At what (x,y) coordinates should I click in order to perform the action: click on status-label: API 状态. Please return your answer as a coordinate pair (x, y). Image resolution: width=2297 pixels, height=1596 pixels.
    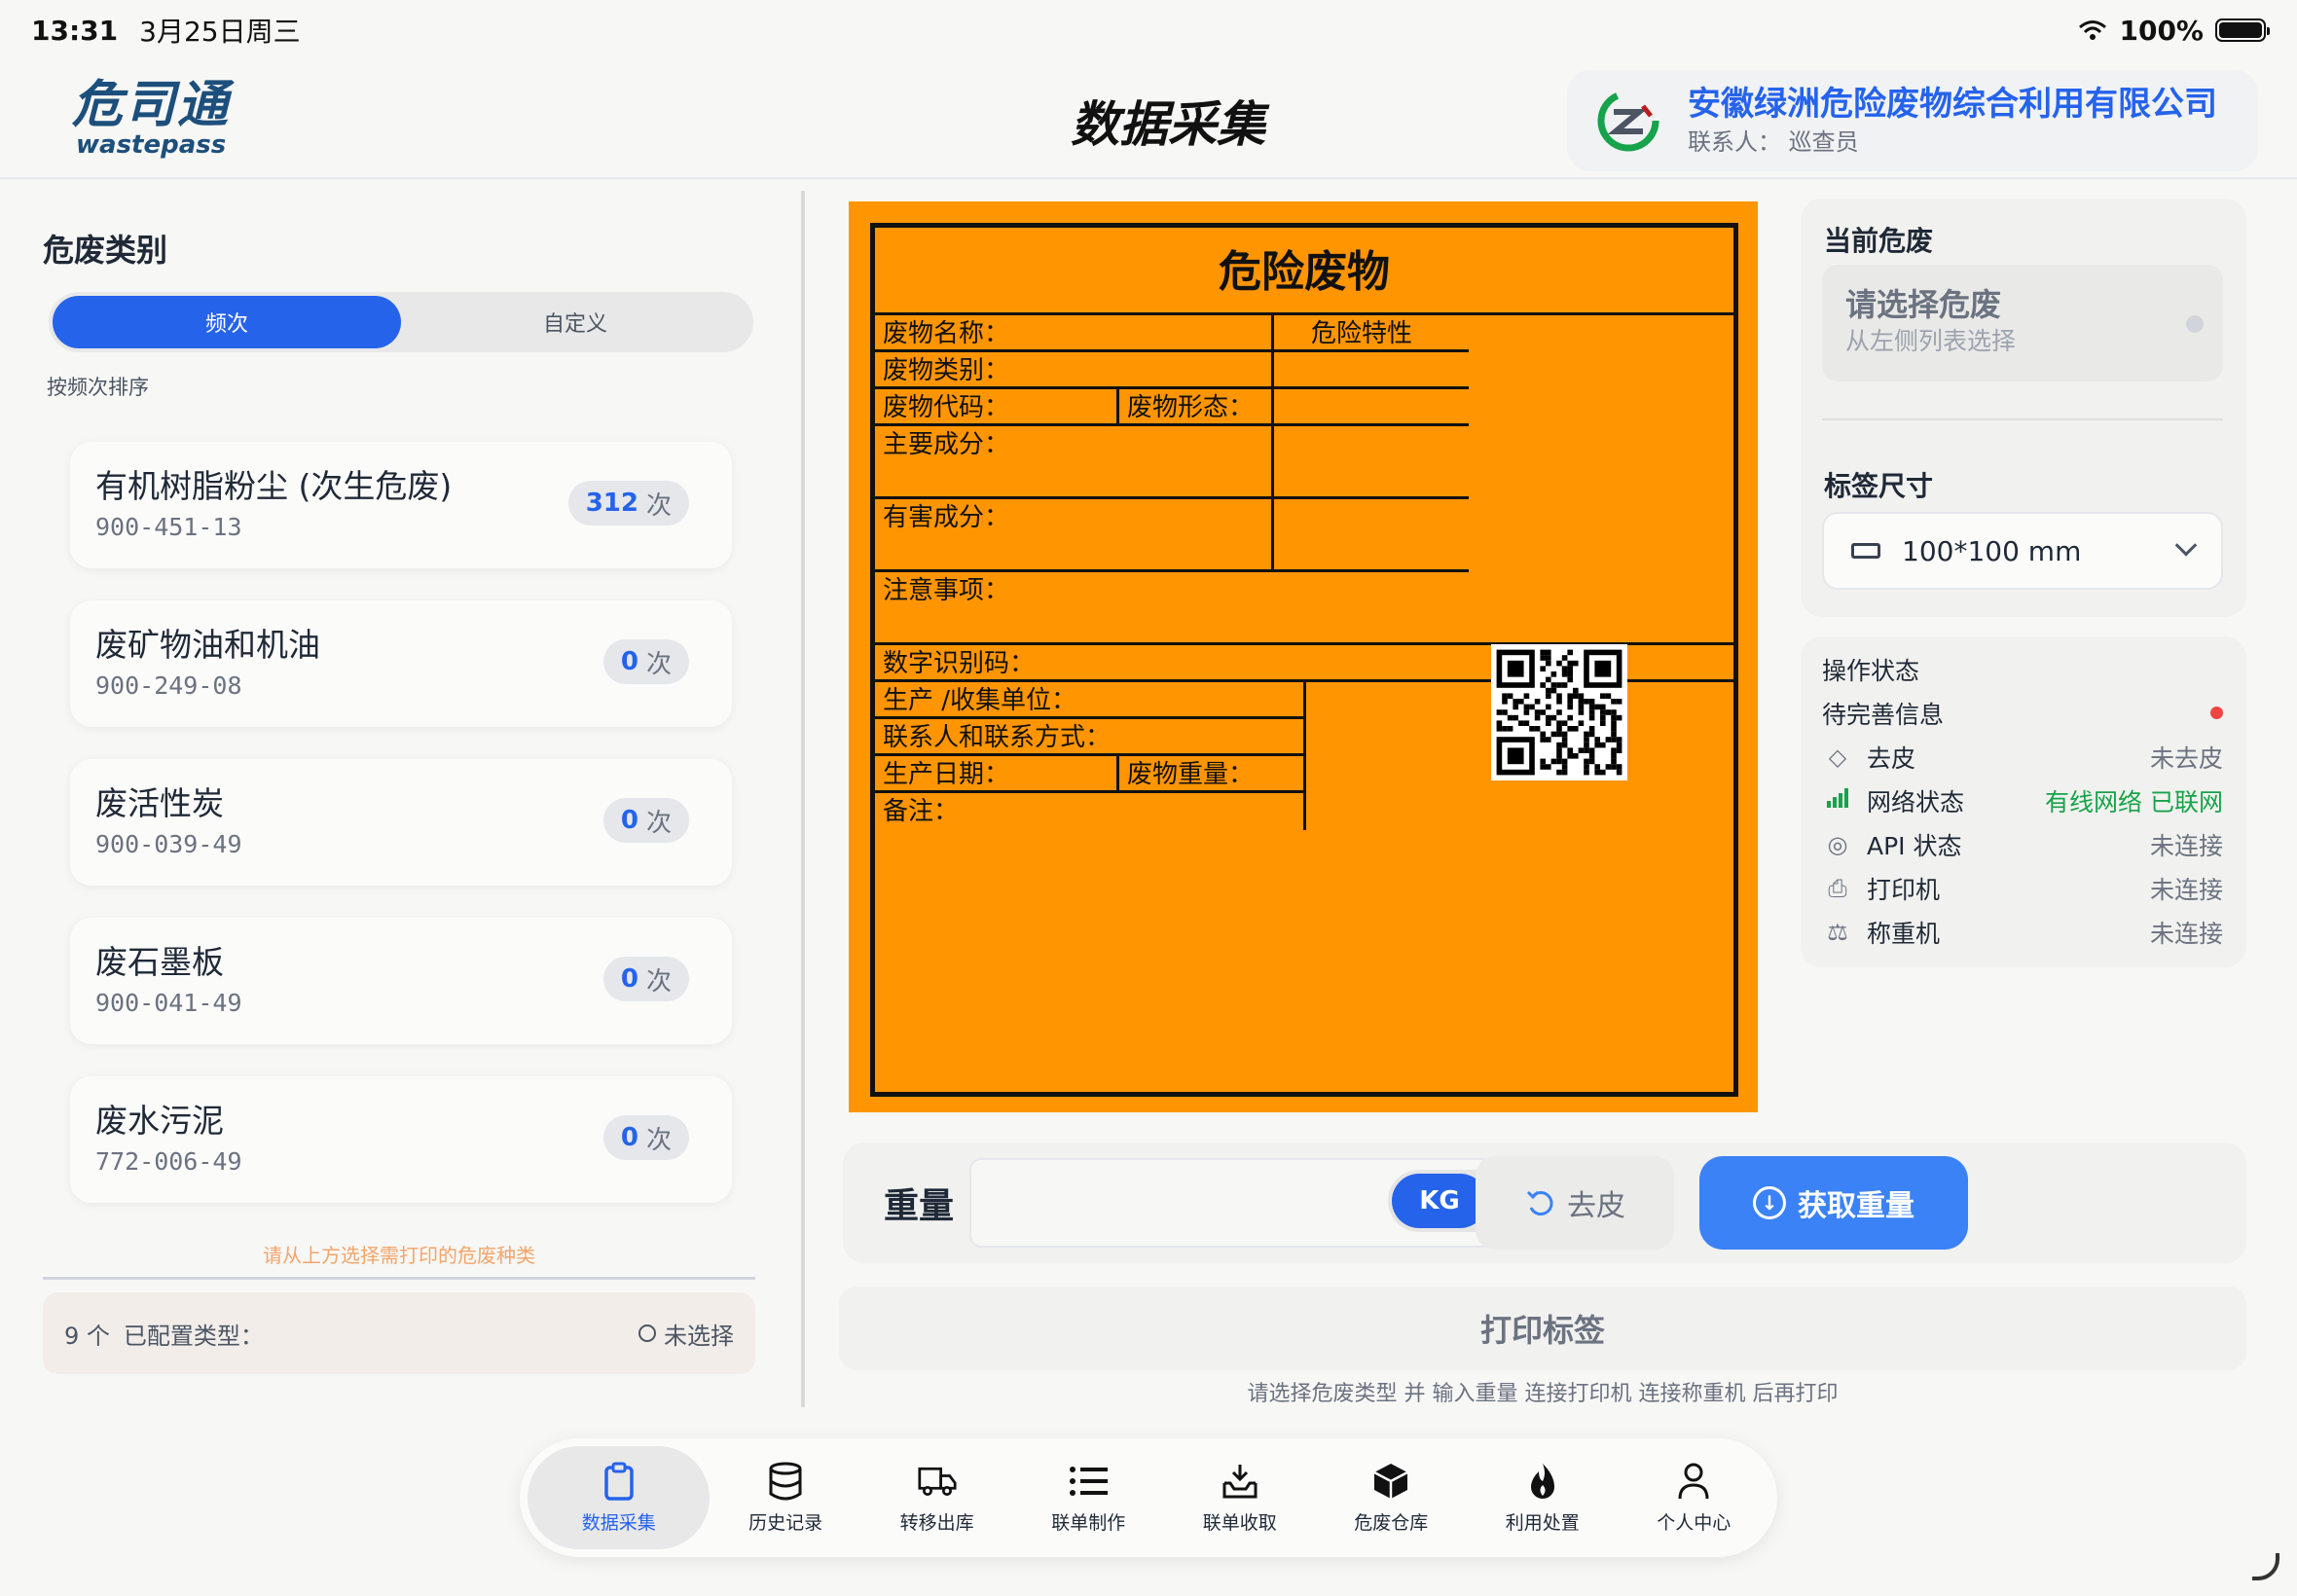
    Looking at the image, I should click on (1914, 845).